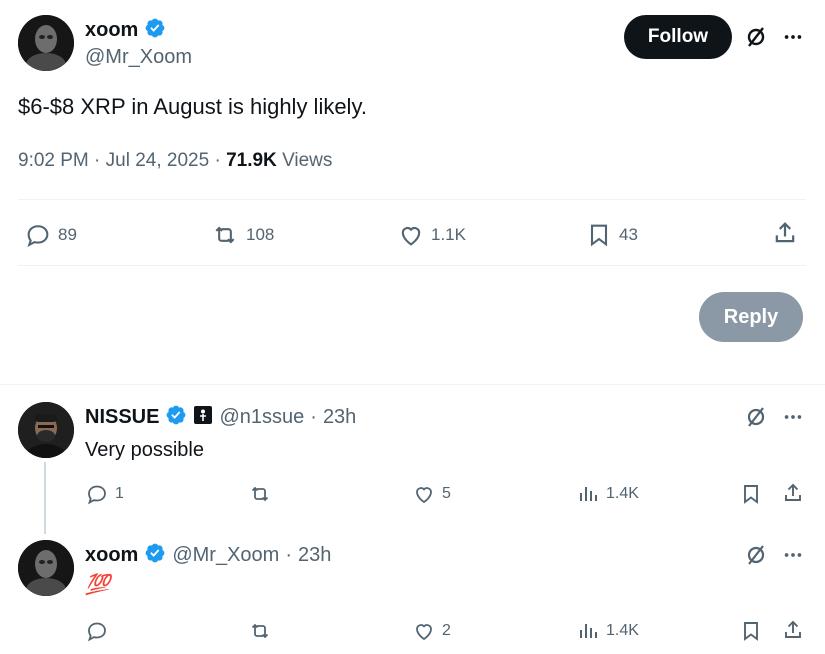  I want to click on tweet-time: 9:02 PM, so click(53, 160).